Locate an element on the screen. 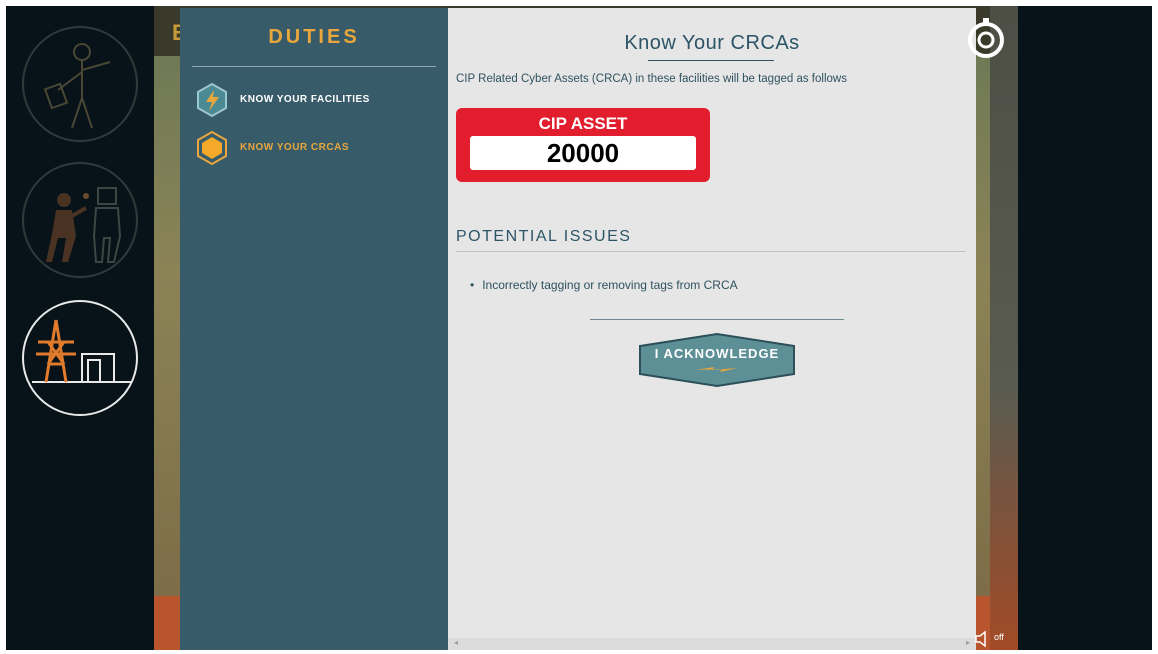 The width and height of the screenshot is (1158, 654). horizontal-scrollbar: ◂ ▸ is located at coordinates (712, 644).